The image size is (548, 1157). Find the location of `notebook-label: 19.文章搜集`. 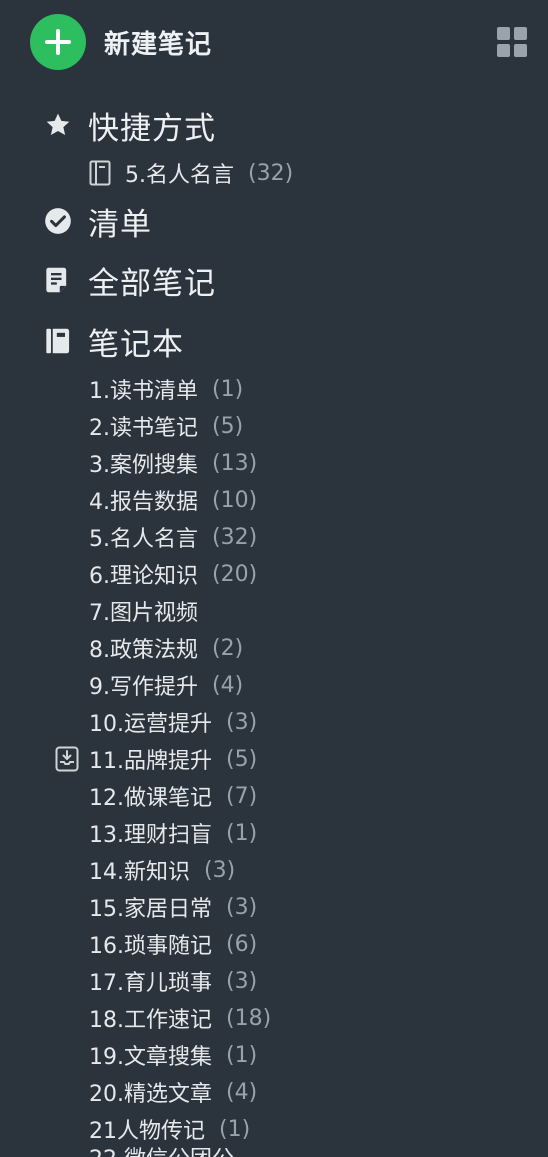

notebook-label: 19.文章搜集 is located at coordinates (150, 1057).